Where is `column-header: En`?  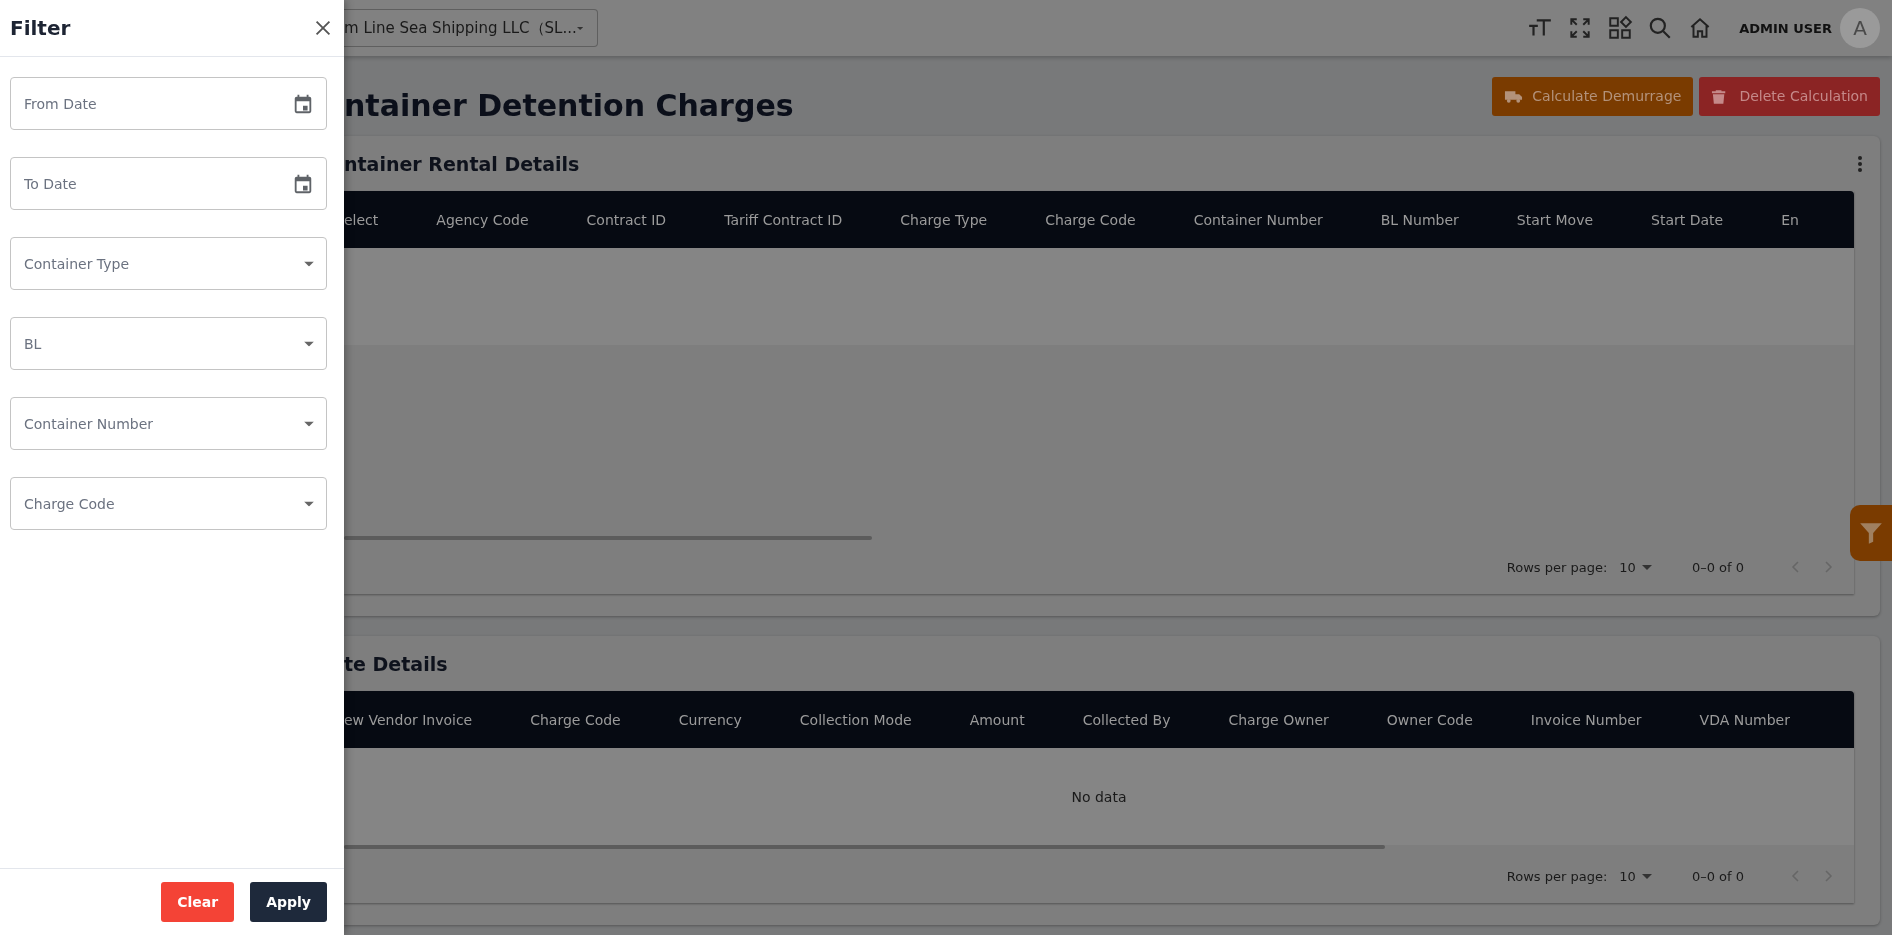
column-header: En is located at coordinates (1790, 219).